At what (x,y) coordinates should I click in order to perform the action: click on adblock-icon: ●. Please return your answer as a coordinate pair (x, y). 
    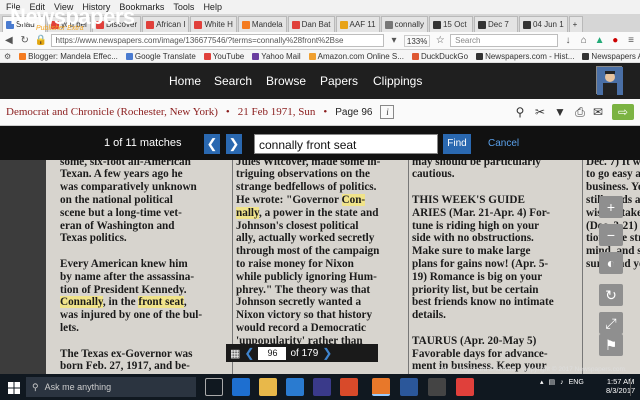
    Looking at the image, I should click on (615, 40).